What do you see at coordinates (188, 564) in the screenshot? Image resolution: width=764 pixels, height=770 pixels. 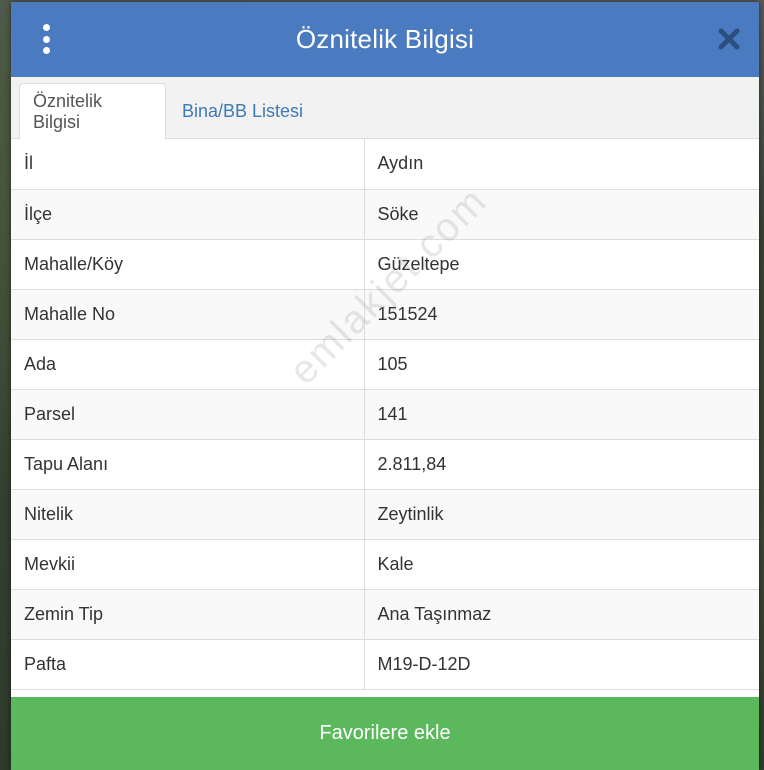 I see `attribute-key: Mevkii` at bounding box center [188, 564].